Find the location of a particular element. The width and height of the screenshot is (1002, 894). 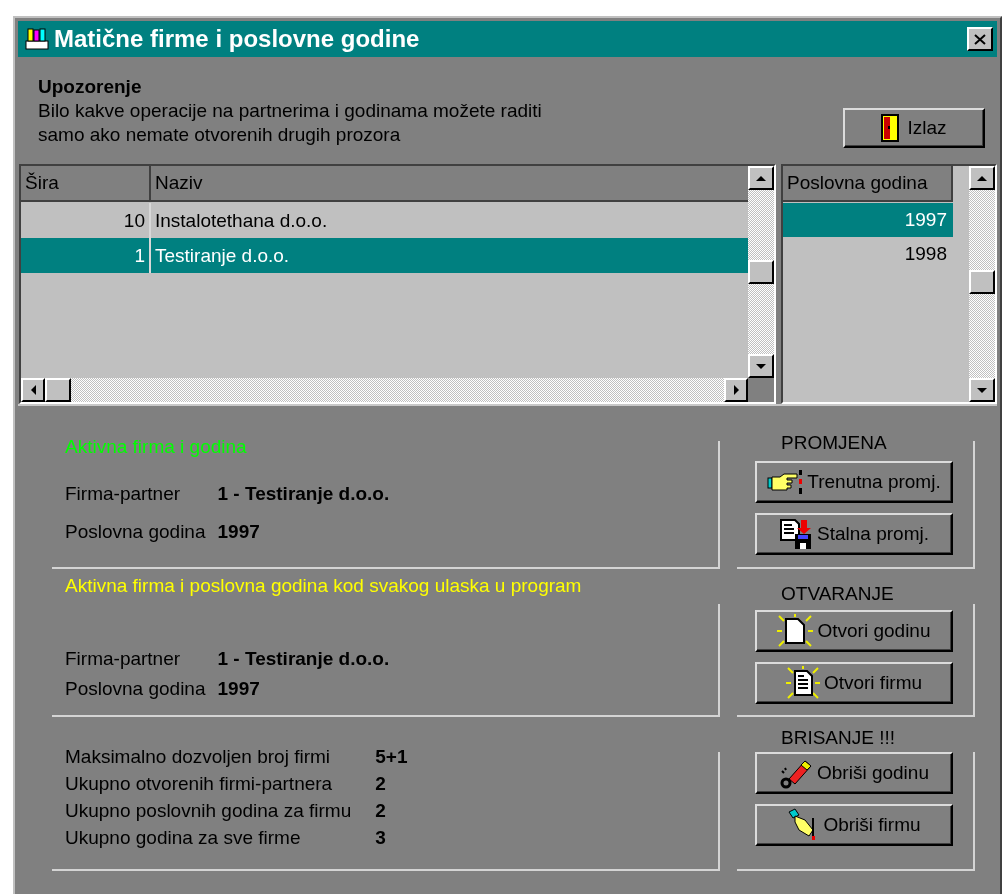

field-label: Ukupno godina za sve firme is located at coordinates (183, 838).